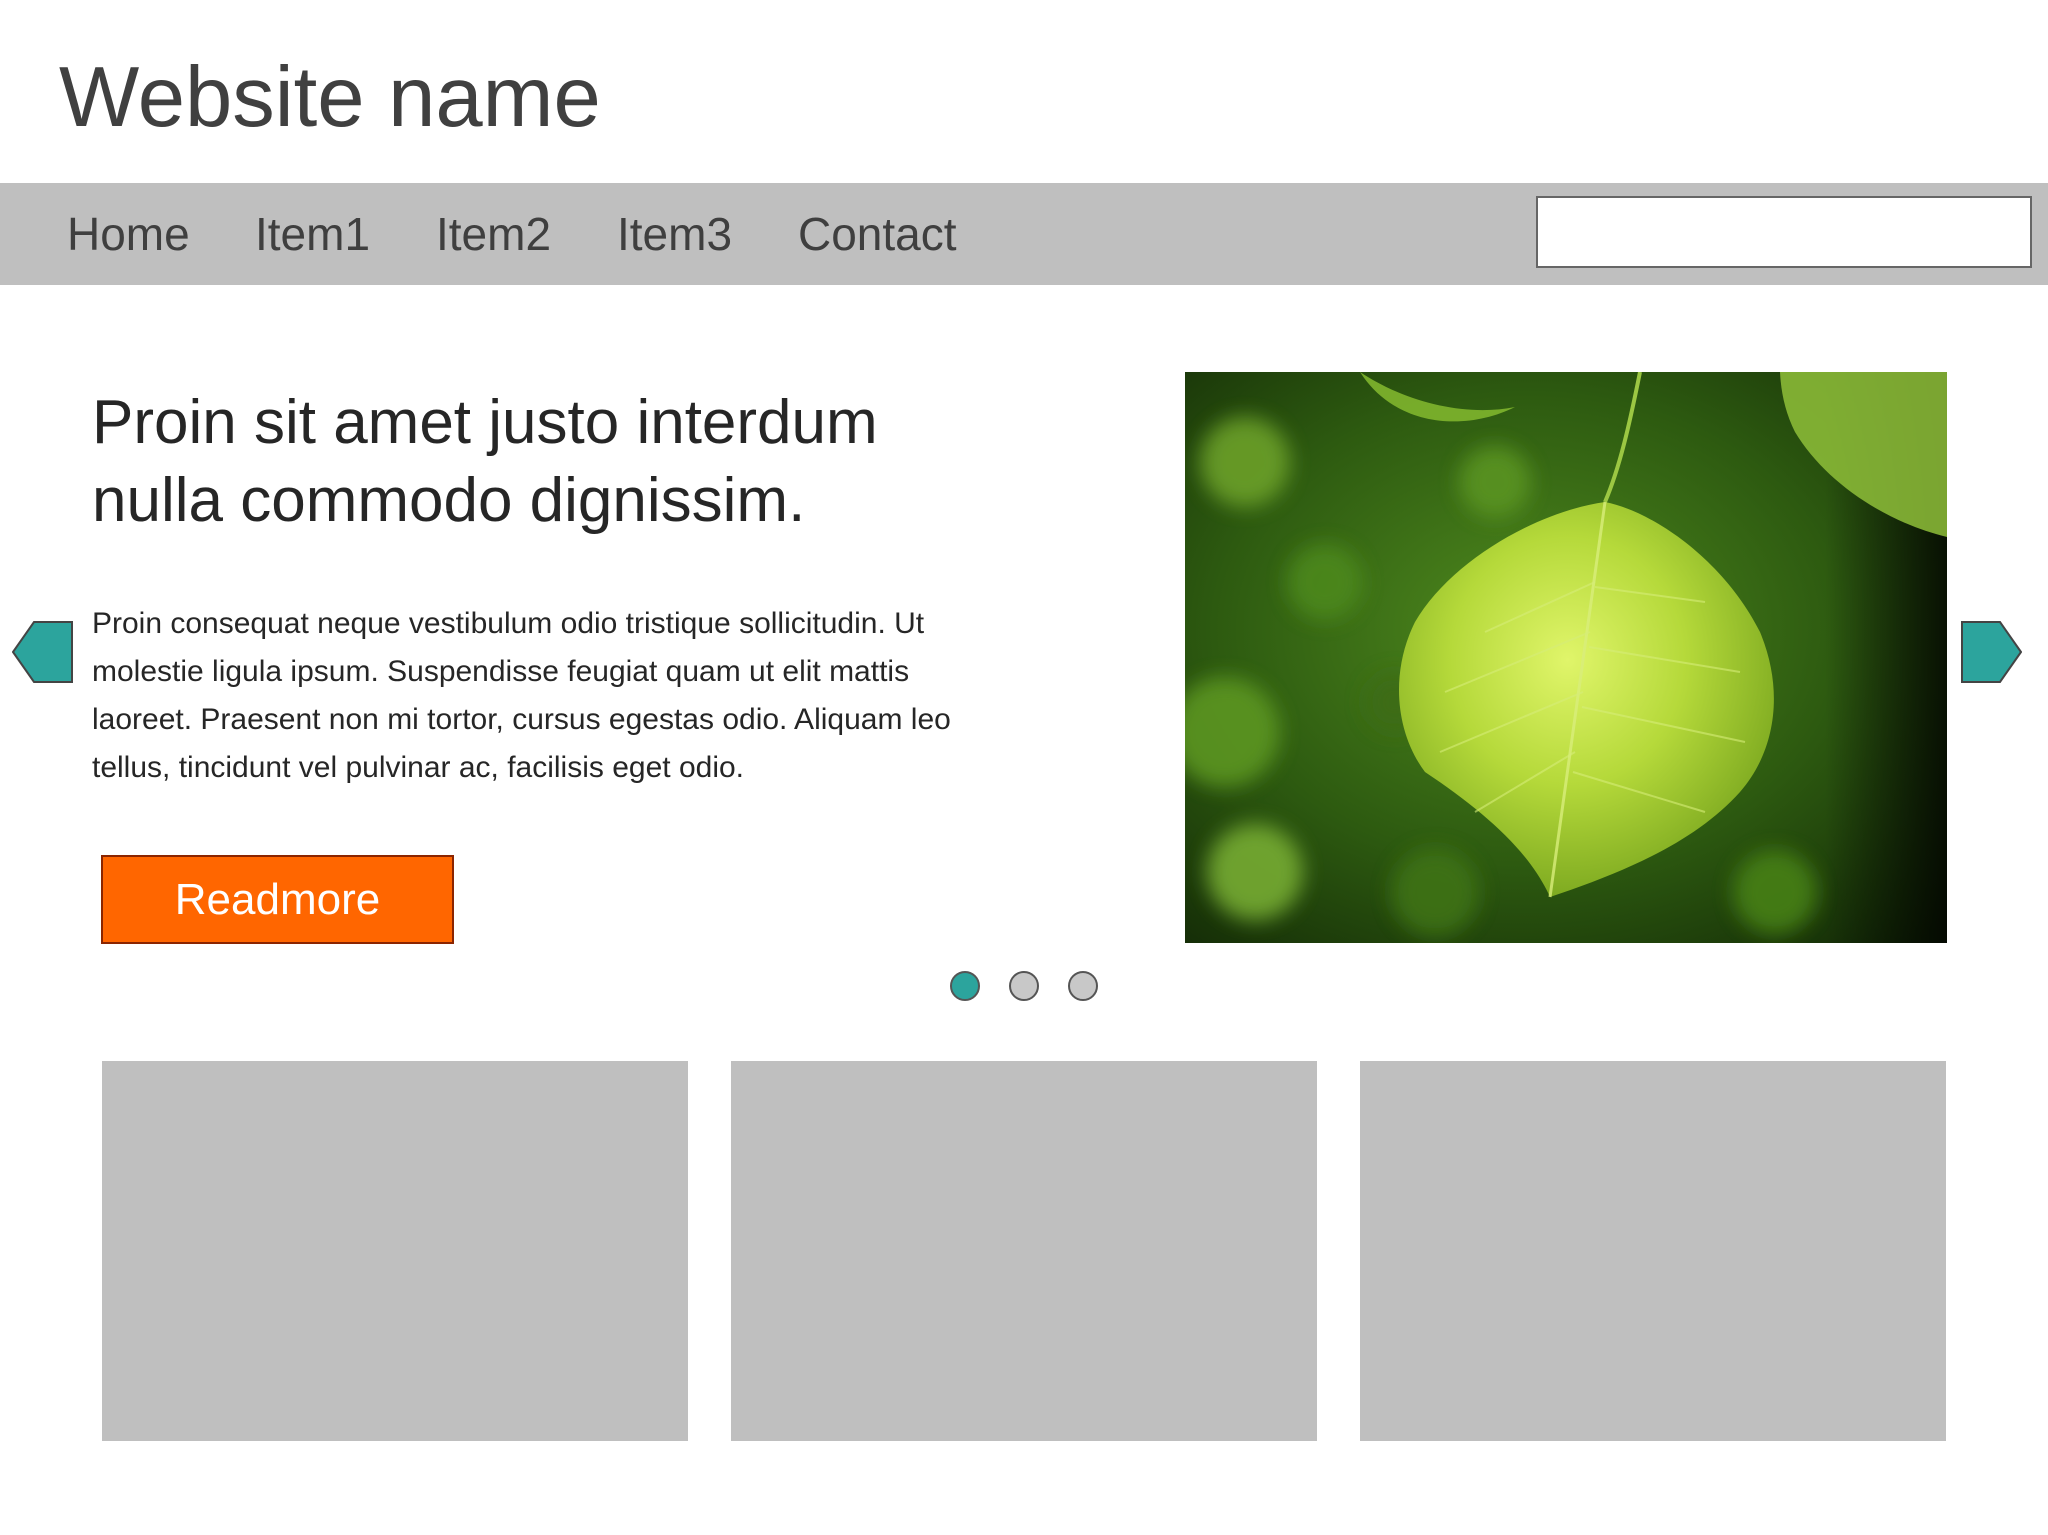  I want to click on main-navbar: Home Item1 Item2 Item3 Contact, so click(1024, 234).